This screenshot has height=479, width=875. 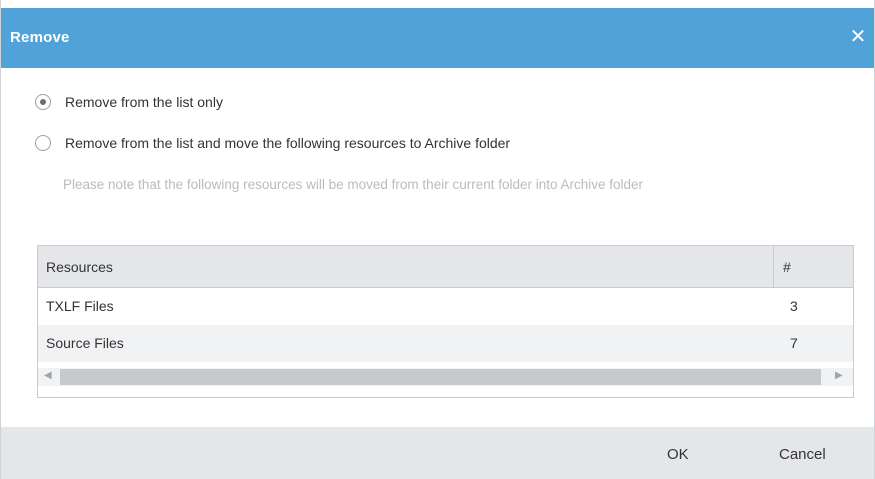 What do you see at coordinates (773, 267) in the screenshot?
I see `column-divider` at bounding box center [773, 267].